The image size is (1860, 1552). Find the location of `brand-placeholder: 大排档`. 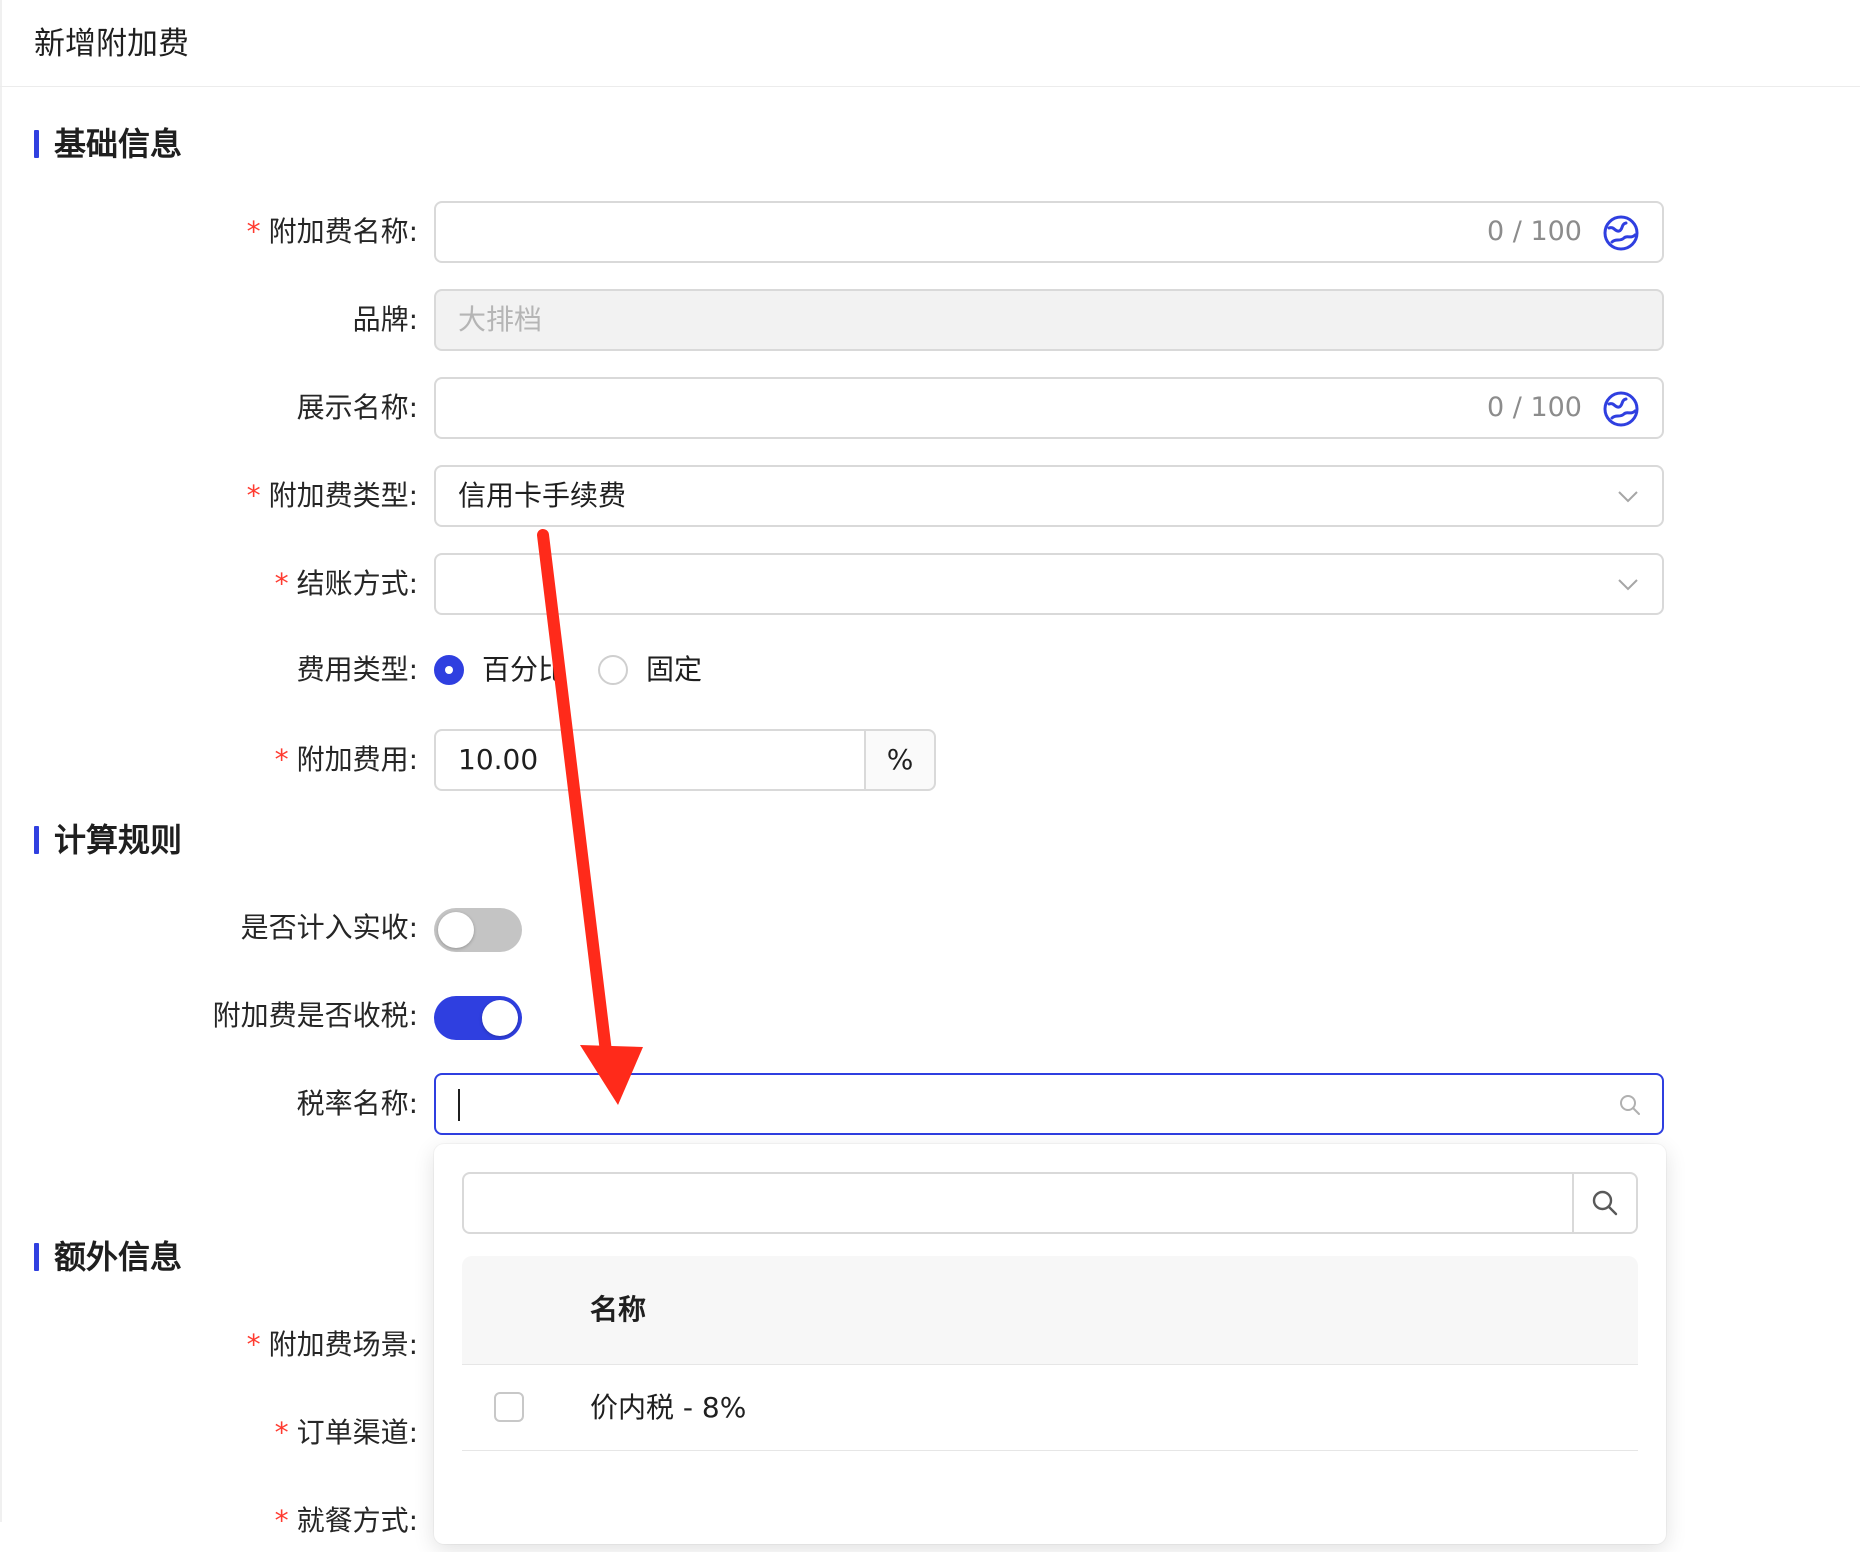

brand-placeholder: 大排档 is located at coordinates (500, 319).